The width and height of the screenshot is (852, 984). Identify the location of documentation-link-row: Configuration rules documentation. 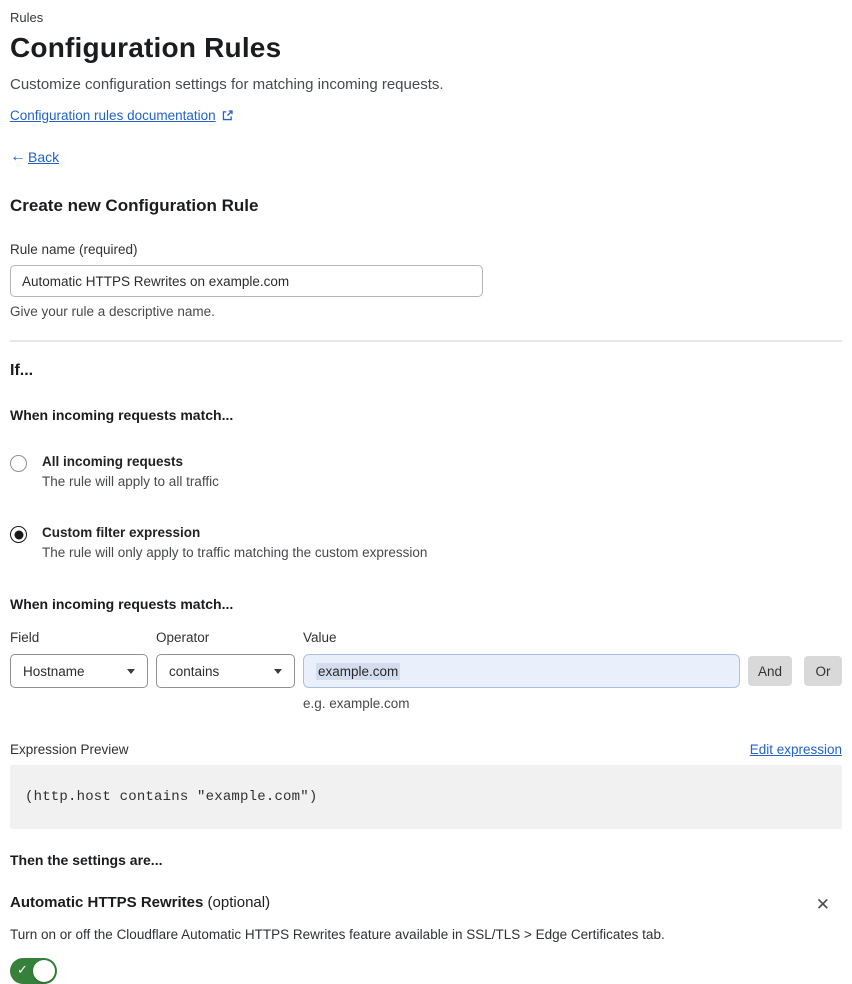
(426, 115).